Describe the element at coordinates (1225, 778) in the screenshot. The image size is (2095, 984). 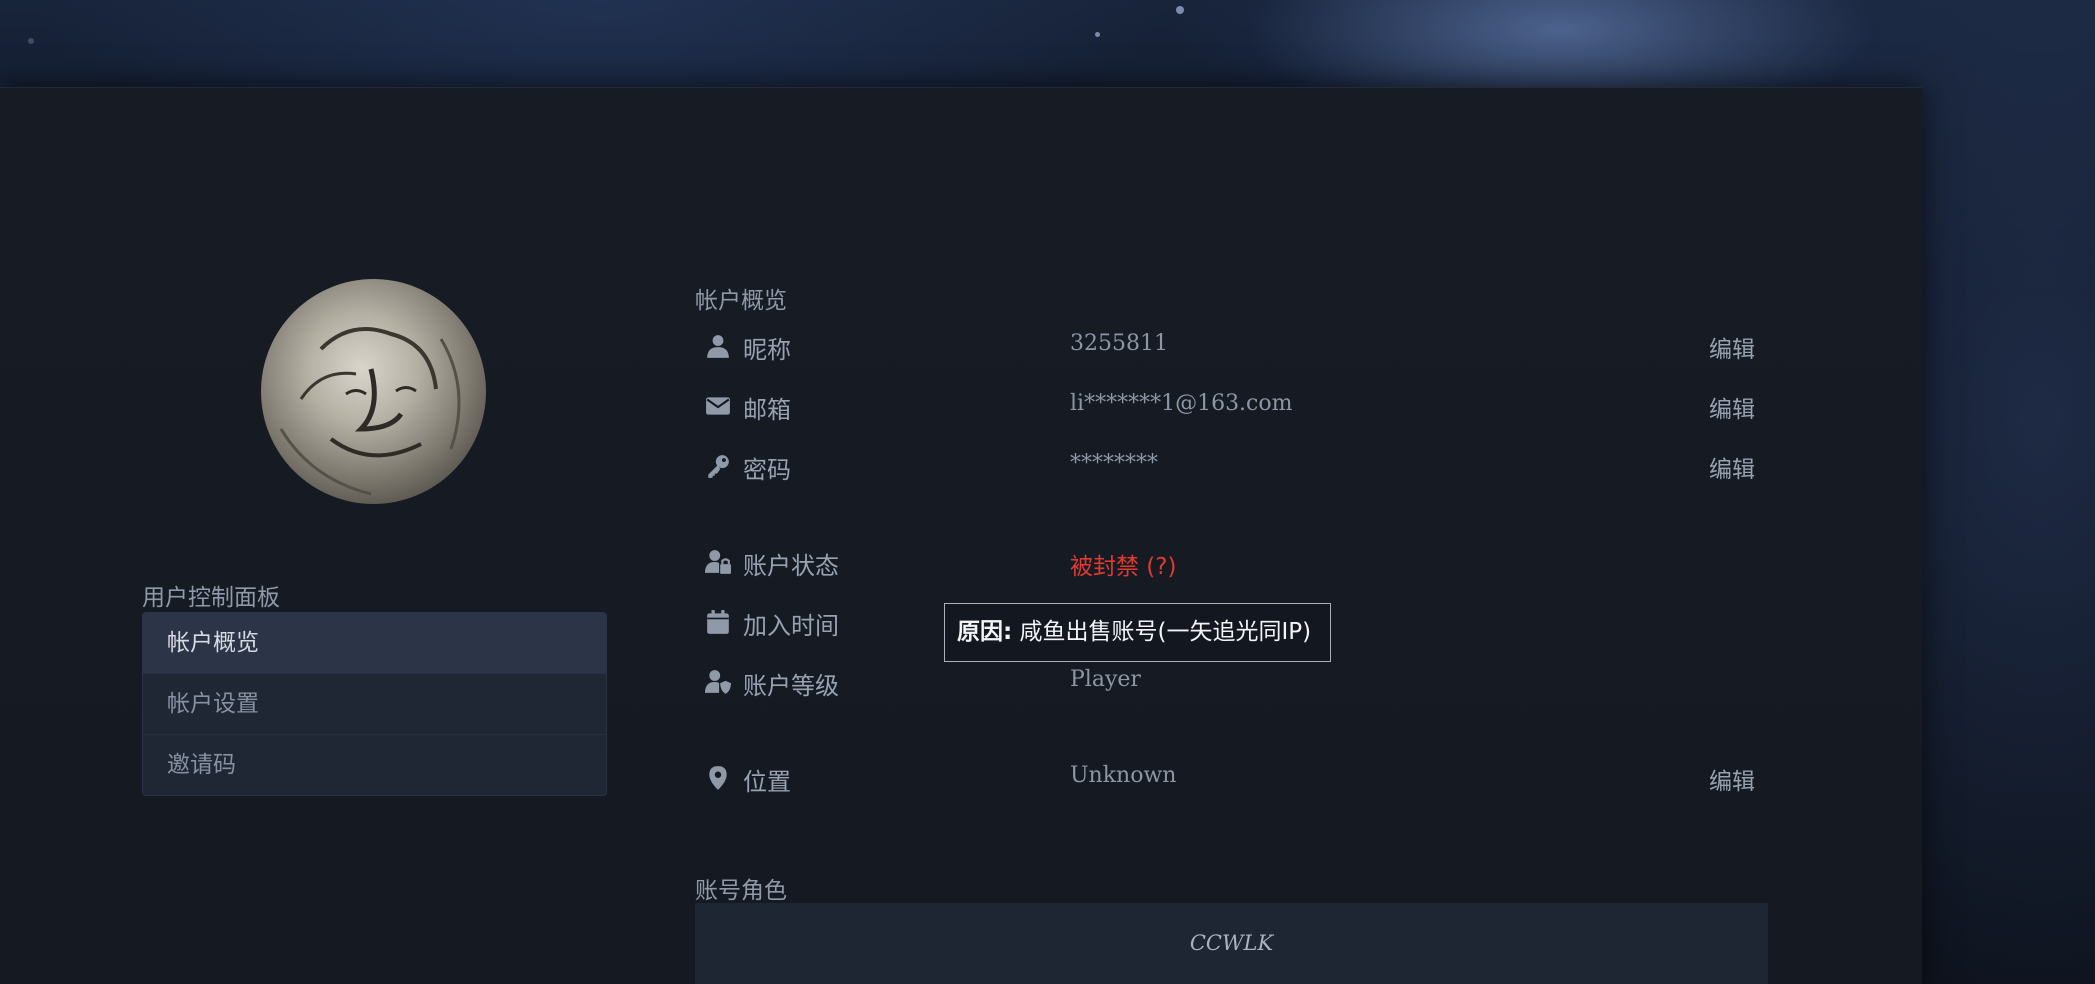
I see `location-row: 位置 Unknown 编辑` at that location.